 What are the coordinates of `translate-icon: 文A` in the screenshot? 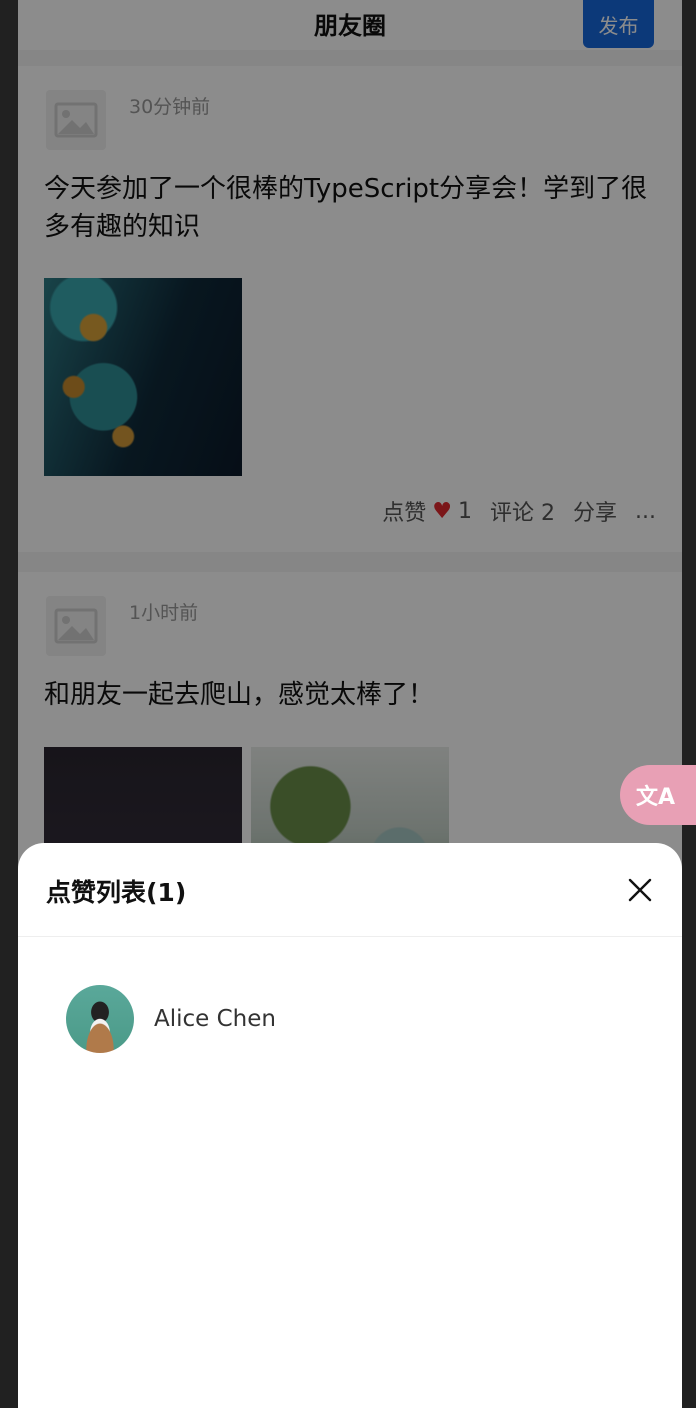 It's located at (656, 797).